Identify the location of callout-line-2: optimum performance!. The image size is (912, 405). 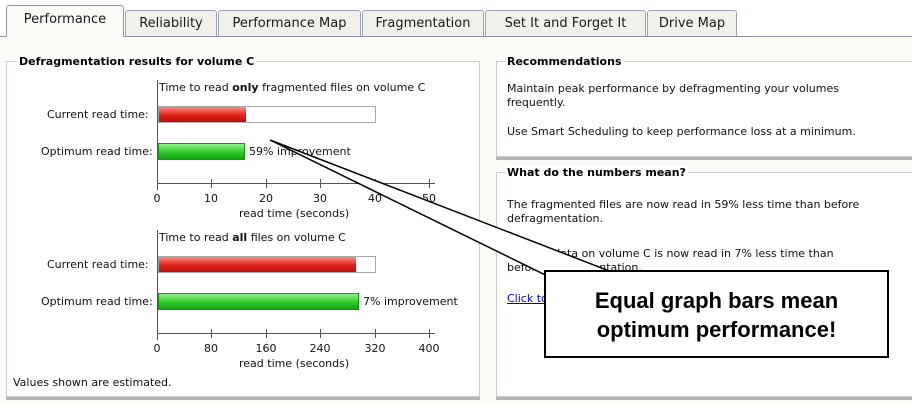
(716, 329).